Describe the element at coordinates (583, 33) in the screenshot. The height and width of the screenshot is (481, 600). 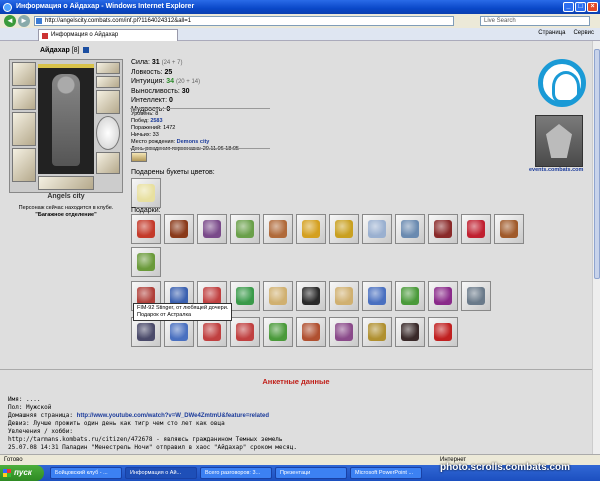
I see `tools-menu-button: Сервис` at that location.